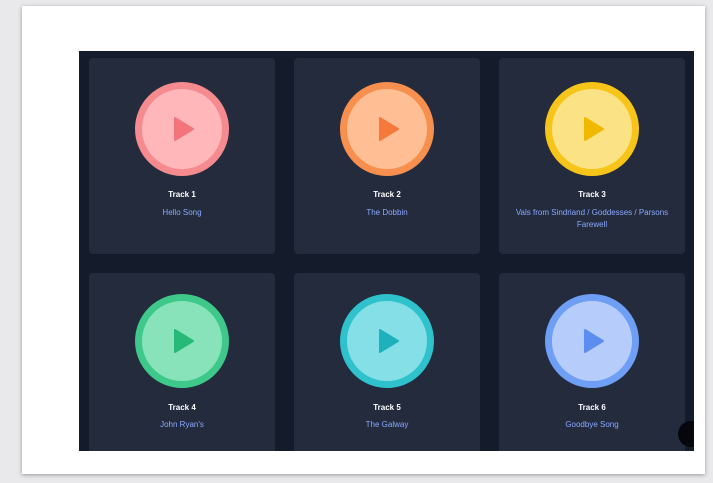  Describe the element at coordinates (182, 213) in the screenshot. I see `track-name-link: Hello Song` at that location.